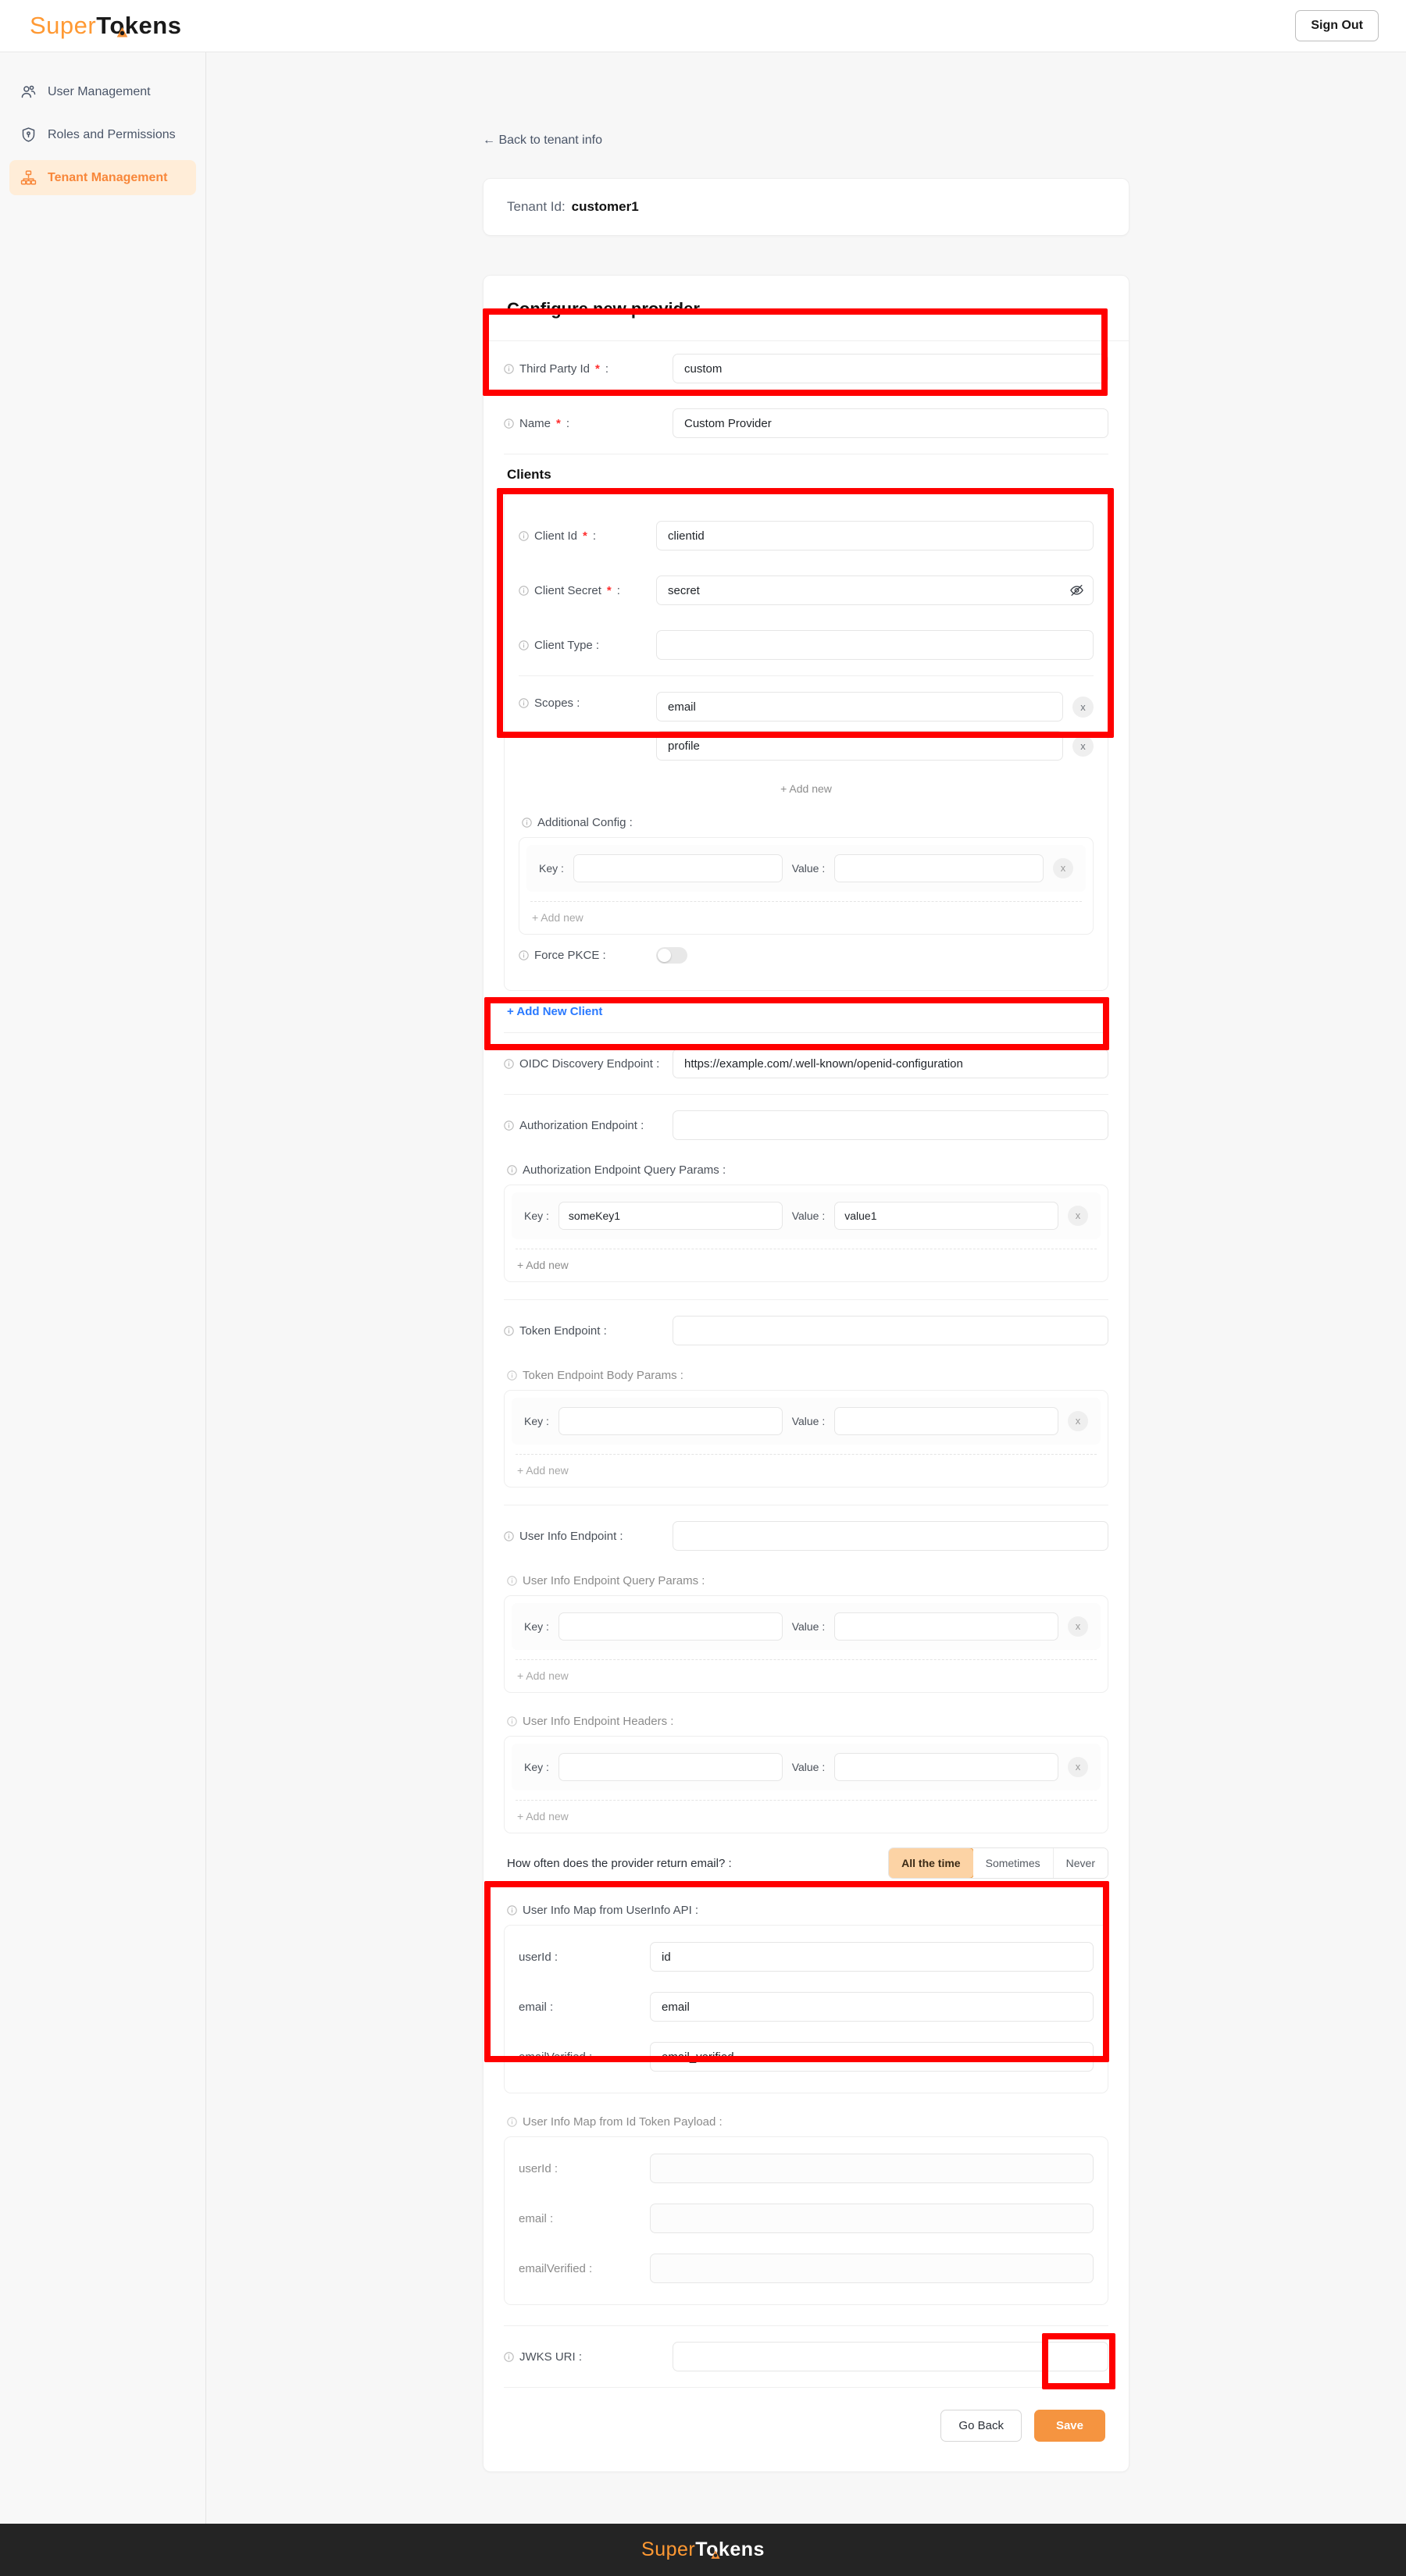 The image size is (1406, 2576). Describe the element at coordinates (890, 423) in the screenshot. I see `name-input` at that location.